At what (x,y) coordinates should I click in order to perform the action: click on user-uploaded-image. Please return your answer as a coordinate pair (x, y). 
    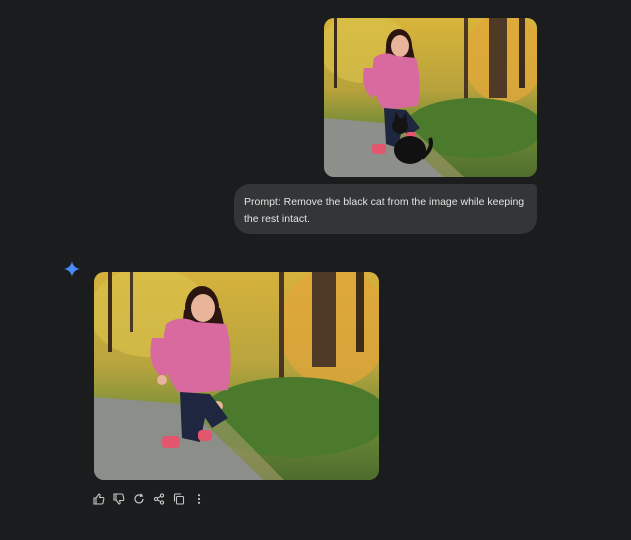
    Looking at the image, I should click on (430, 97).